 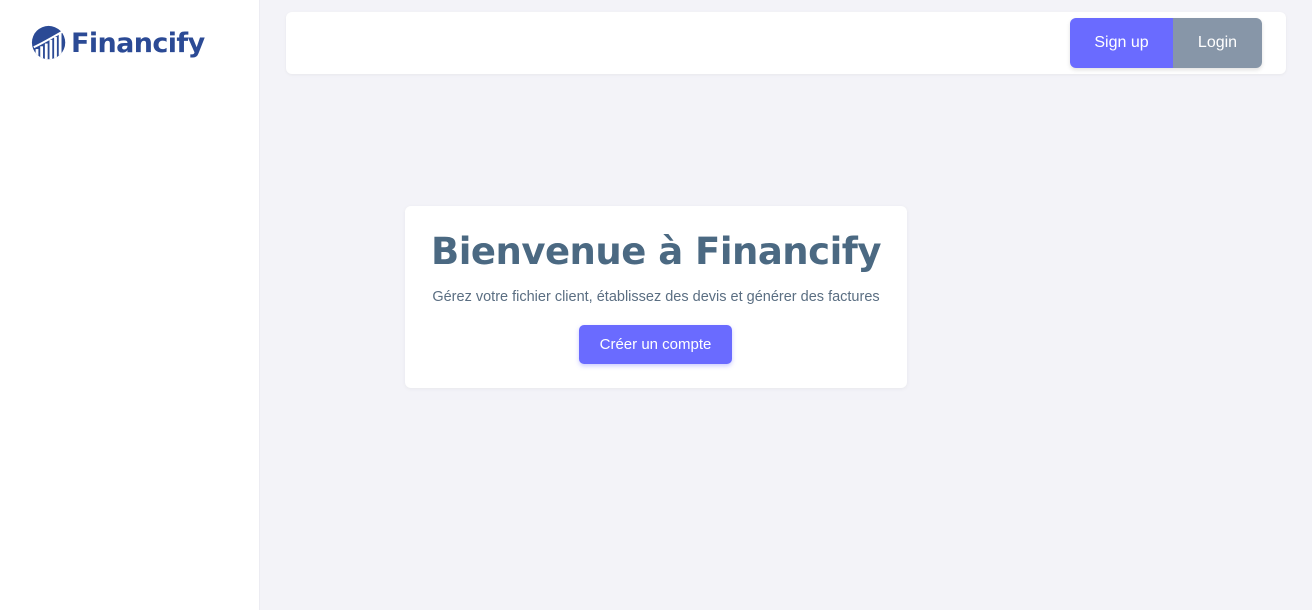 I want to click on welcome-title: Bienvenue à Financify, so click(x=656, y=251).